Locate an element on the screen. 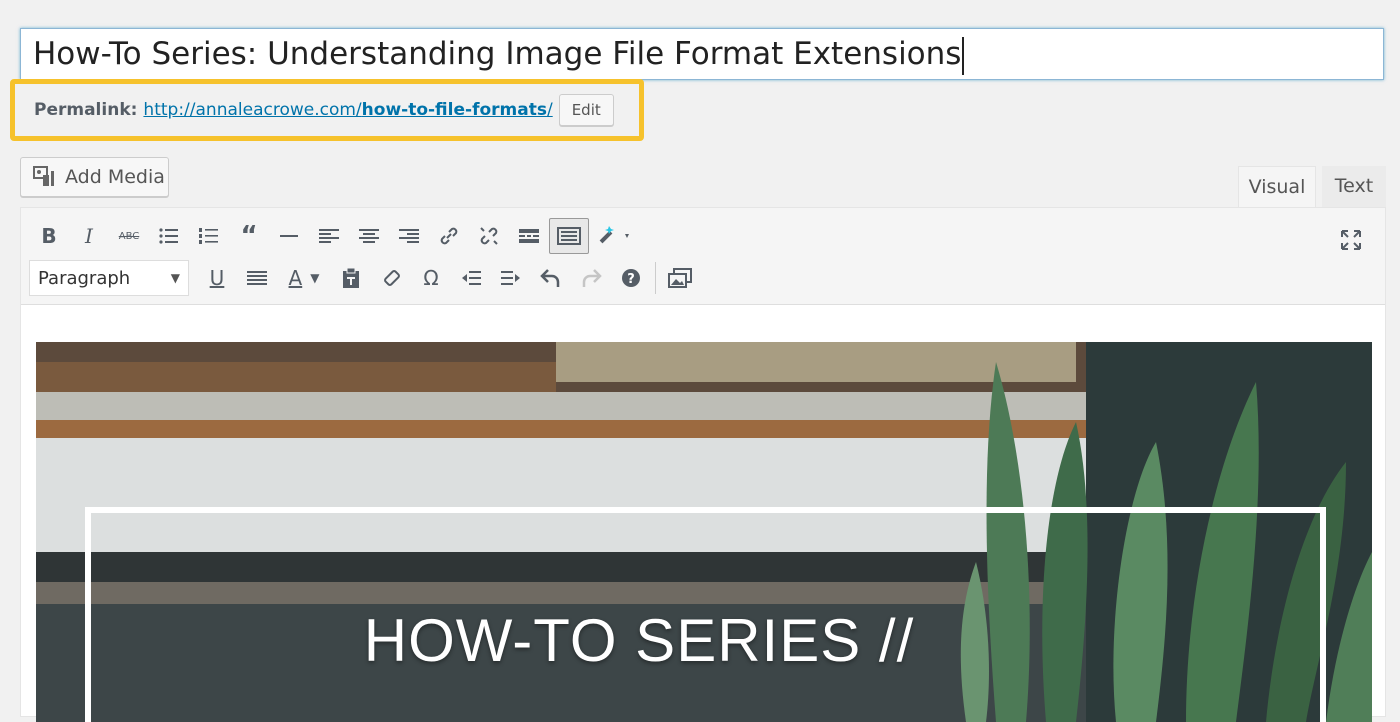  help-icon: ? is located at coordinates (631, 278).